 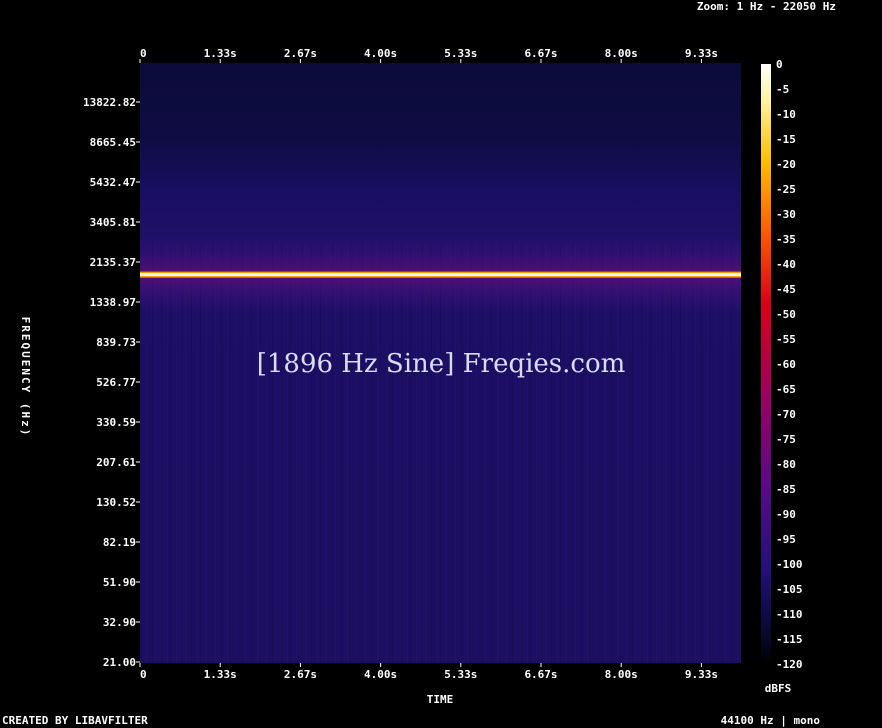 What do you see at coordinates (428, 672) in the screenshot?
I see `x-axis-bottom: 0 1.33s 2.67s 4.00s 5.33s 6.67s 8.00s 9.33s` at bounding box center [428, 672].